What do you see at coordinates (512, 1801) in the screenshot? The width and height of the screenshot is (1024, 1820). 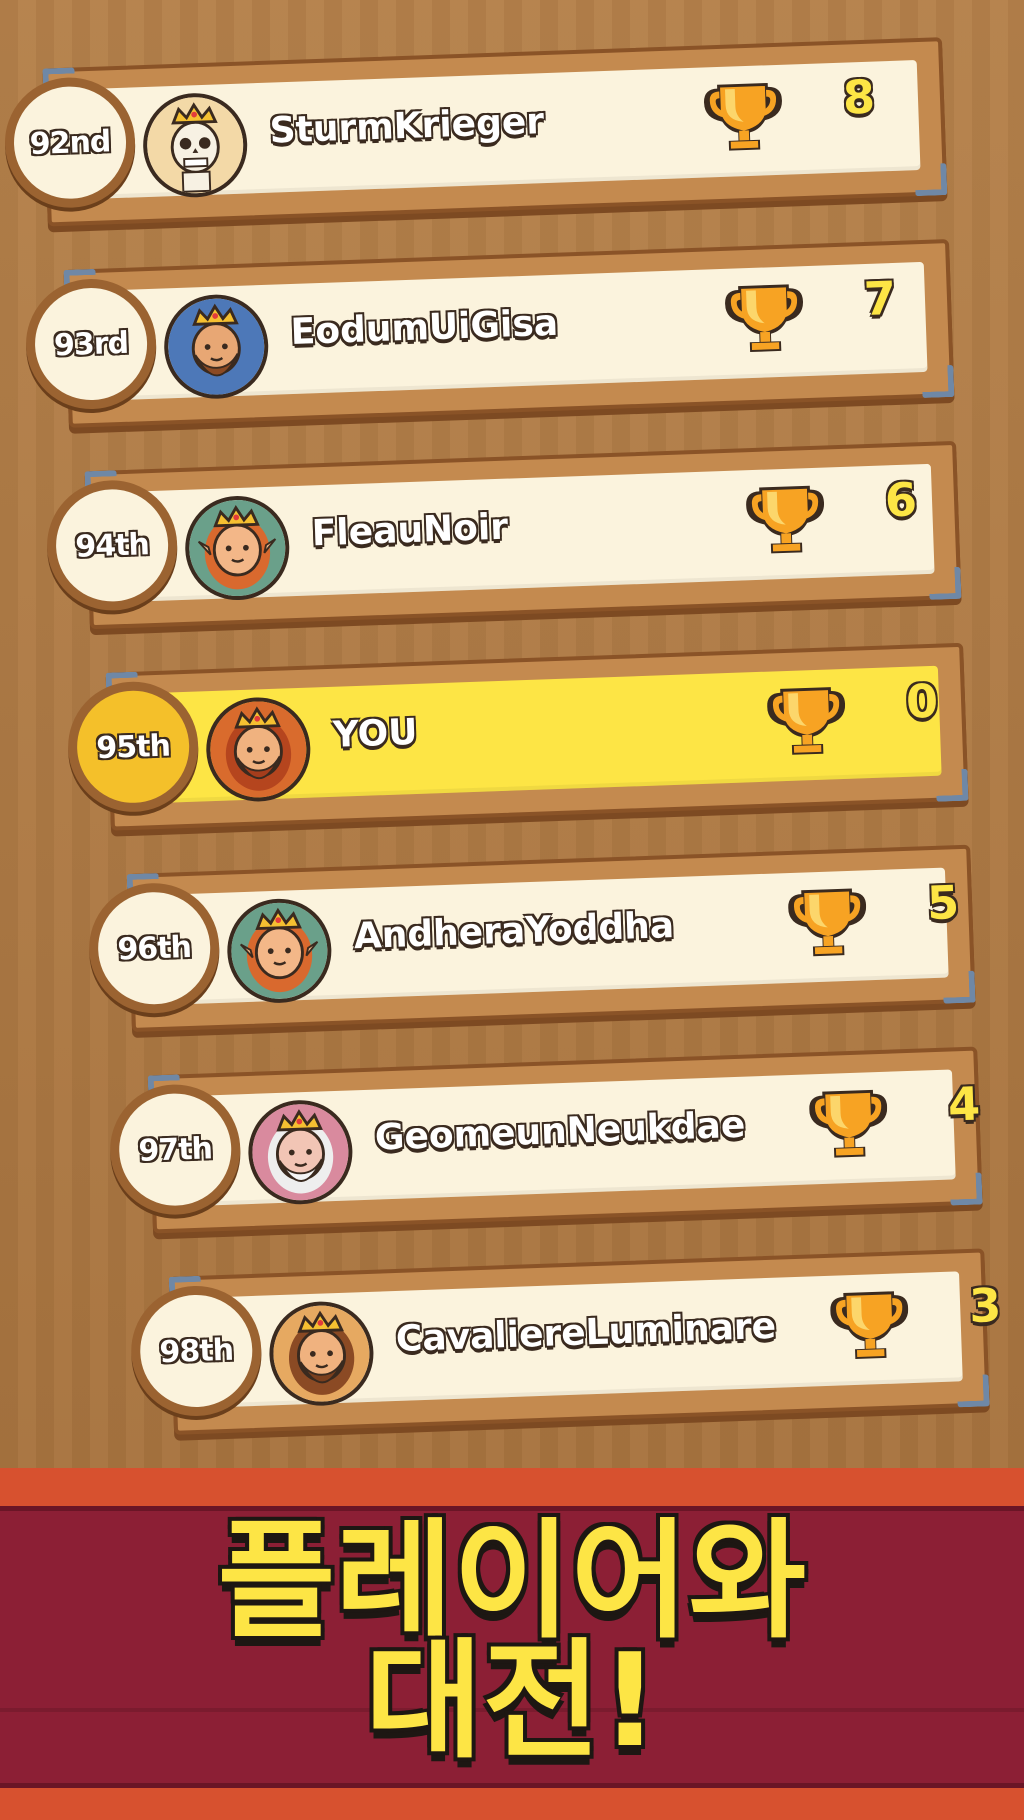 I see `banner-bottom-edge` at bounding box center [512, 1801].